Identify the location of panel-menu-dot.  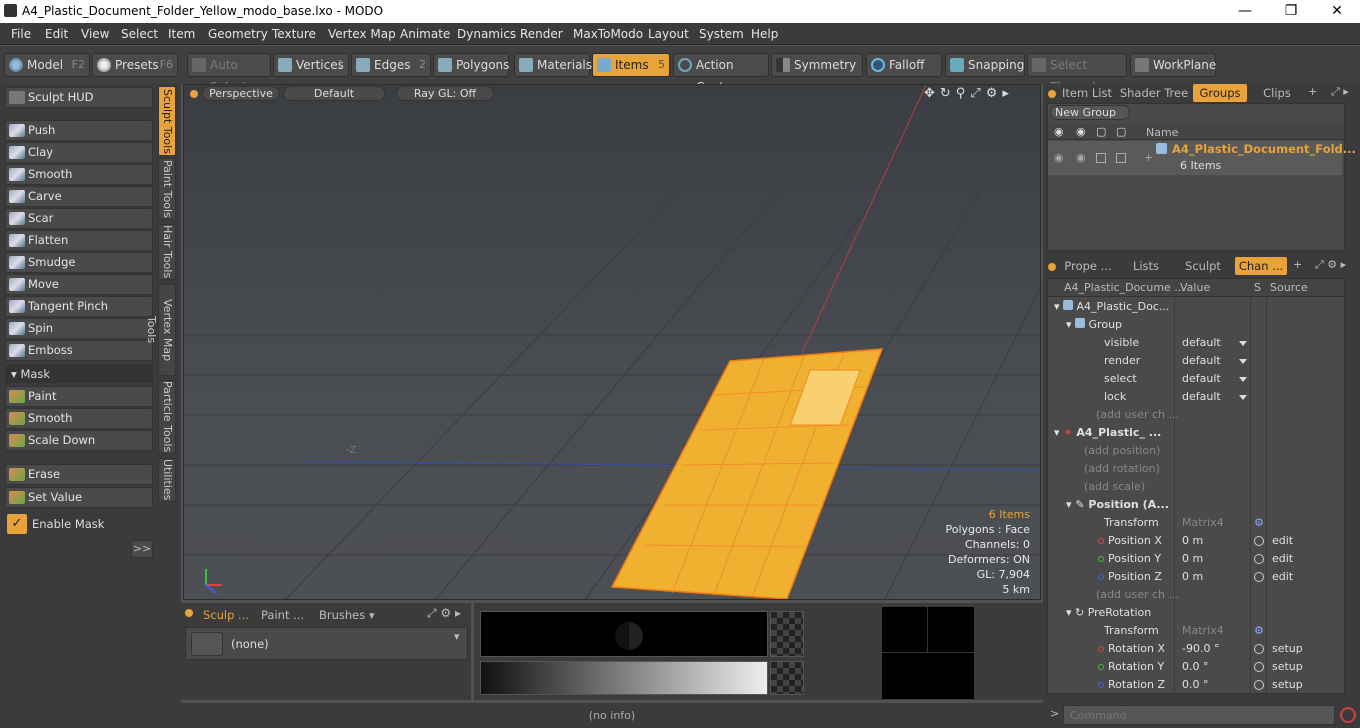
(189, 613).